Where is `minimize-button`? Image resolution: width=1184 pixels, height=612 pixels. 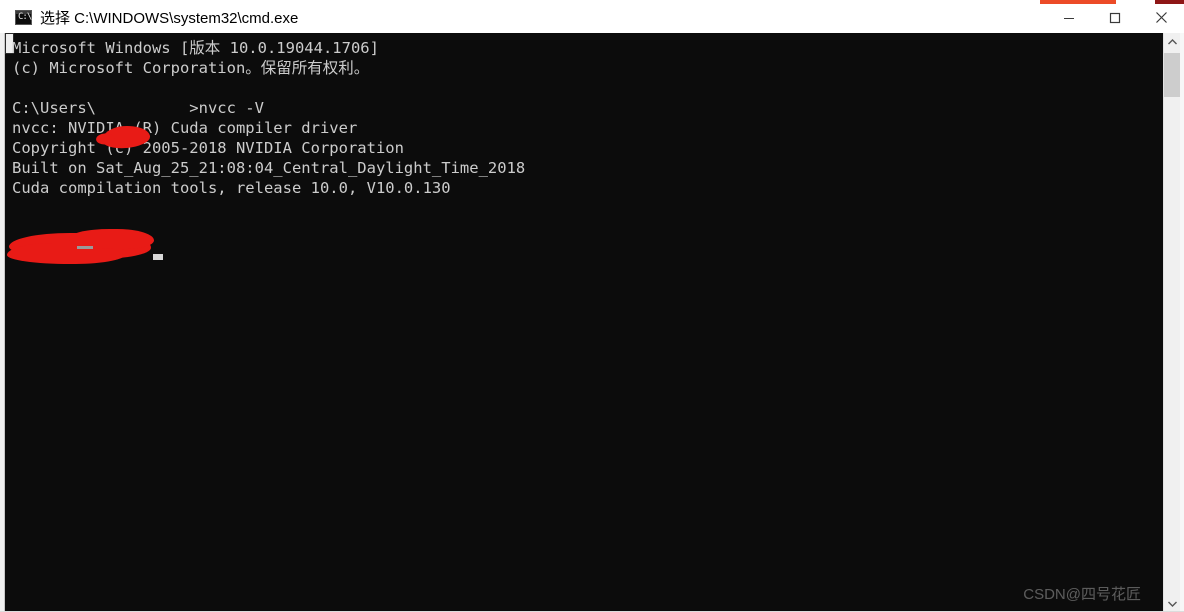 minimize-button is located at coordinates (1069, 17).